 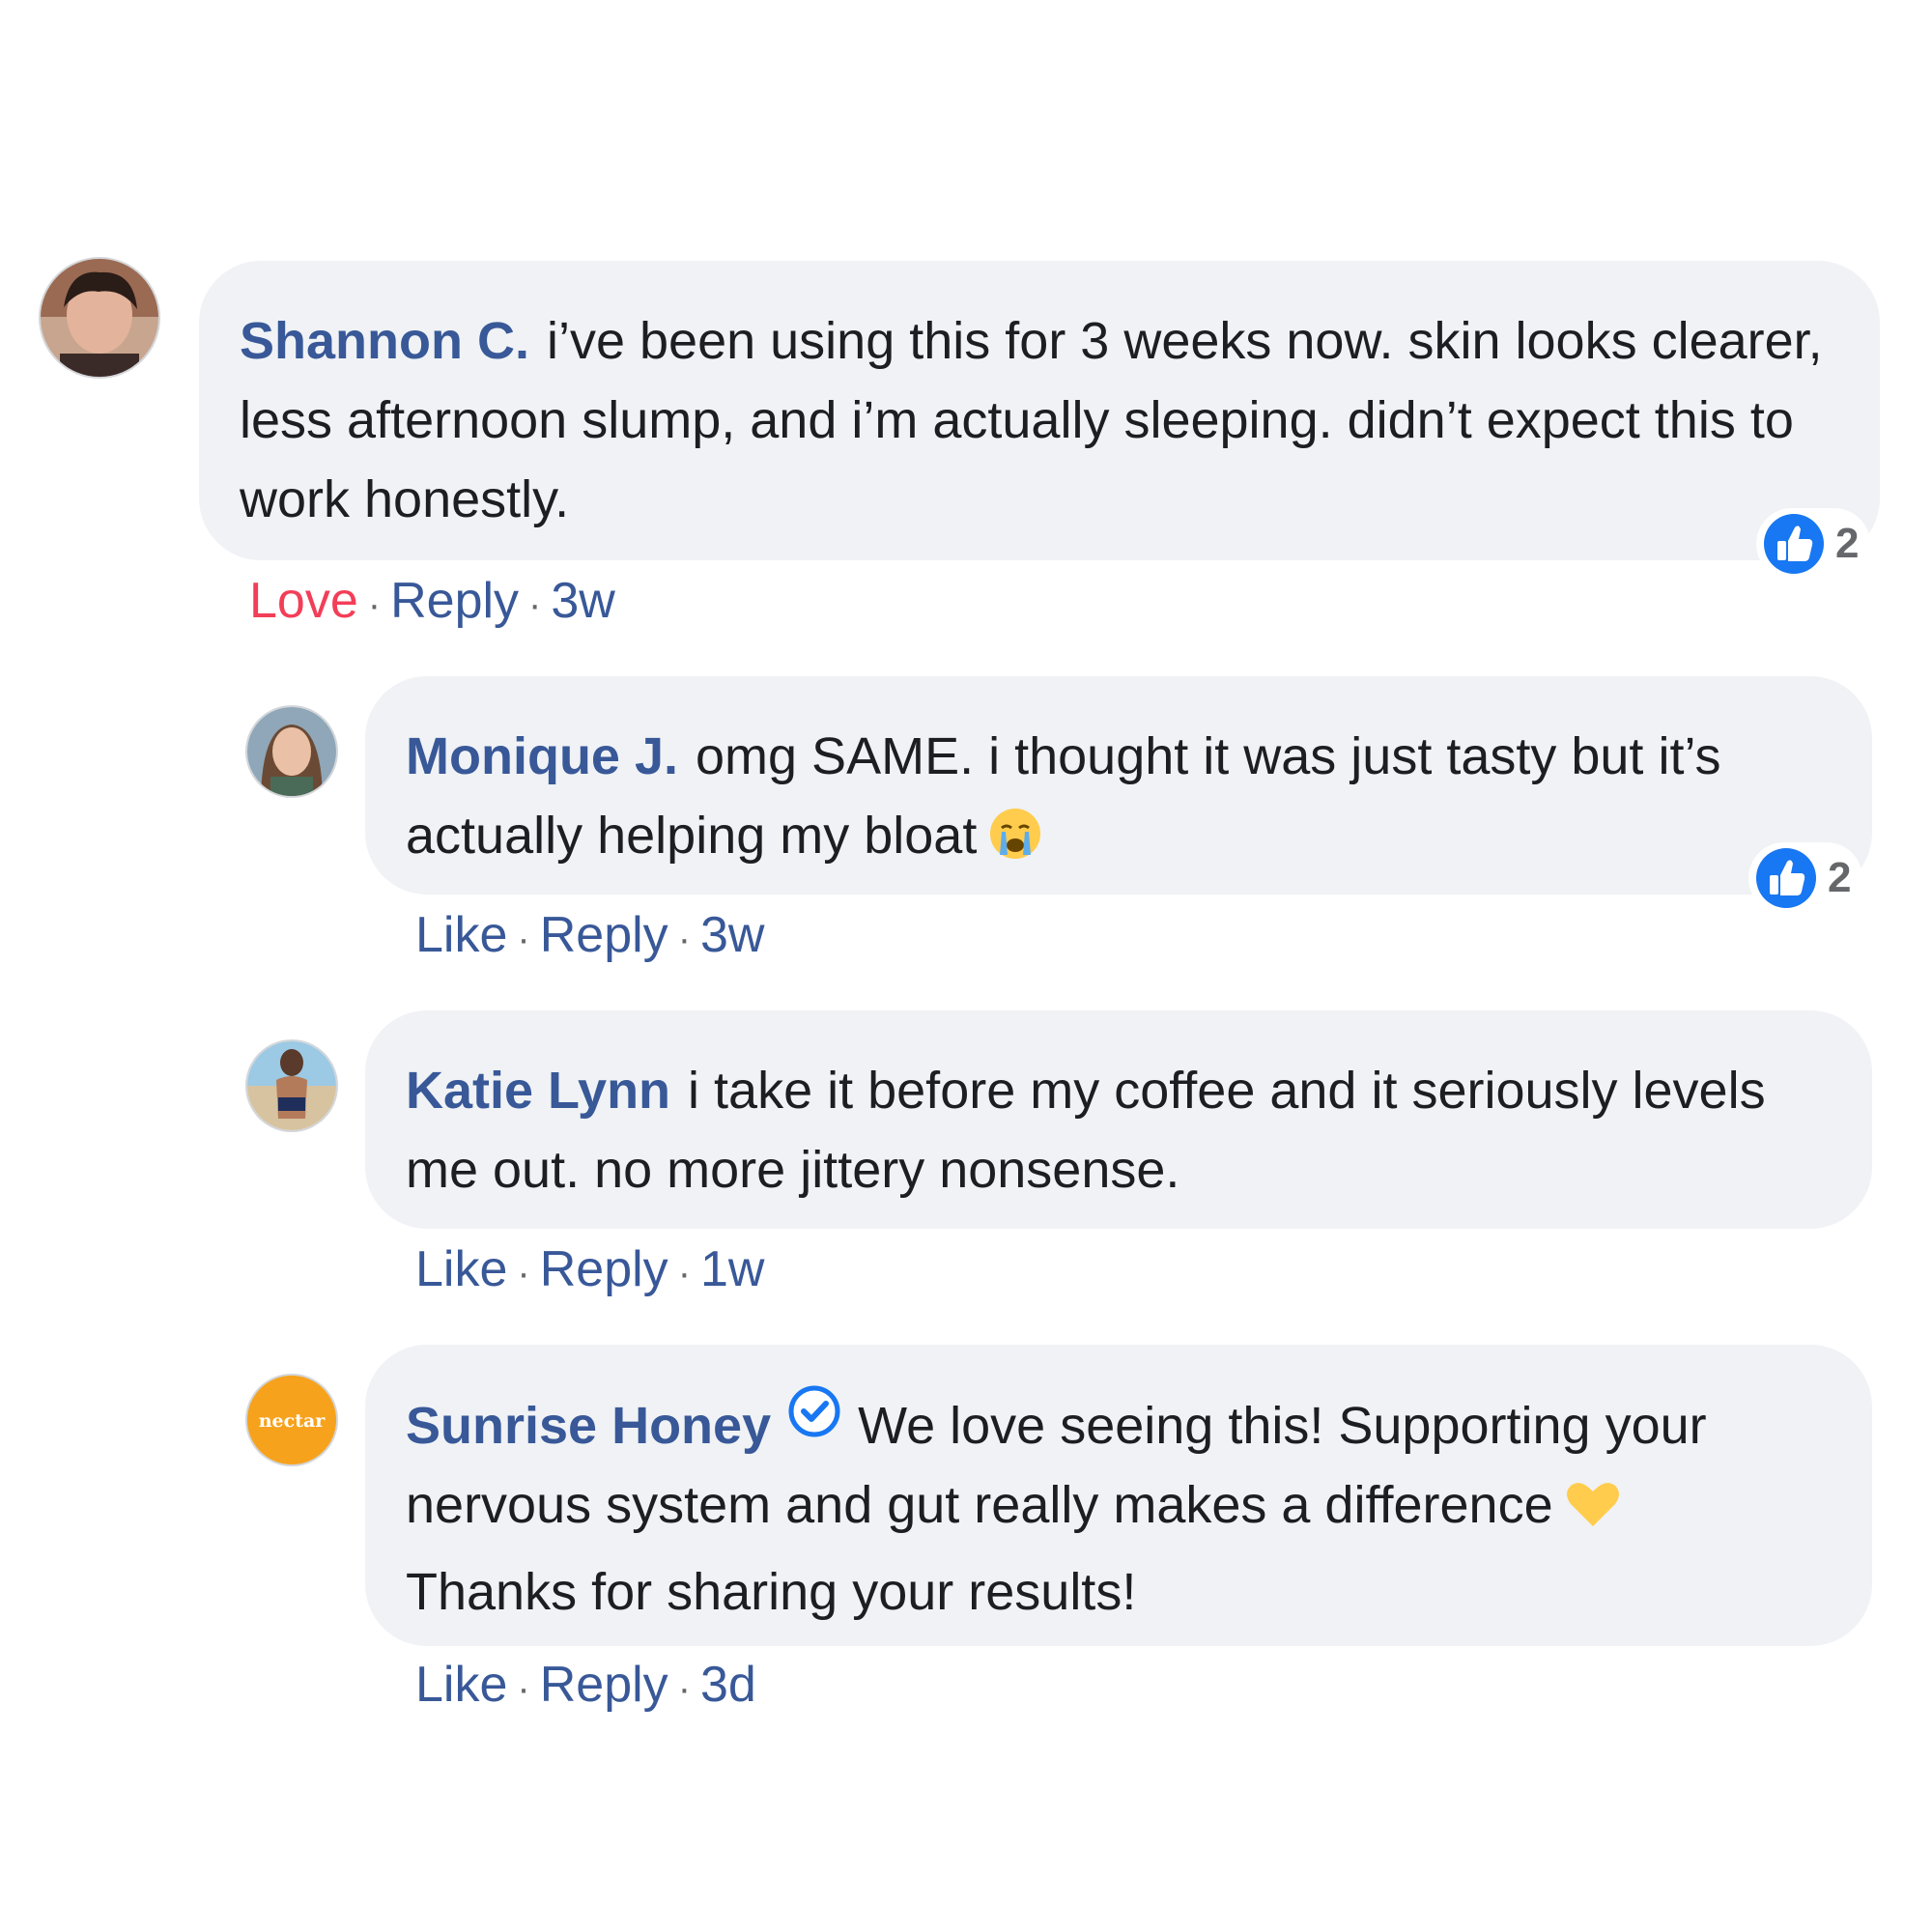 What do you see at coordinates (542, 756) in the screenshot?
I see `comment-author: Monique J.` at bounding box center [542, 756].